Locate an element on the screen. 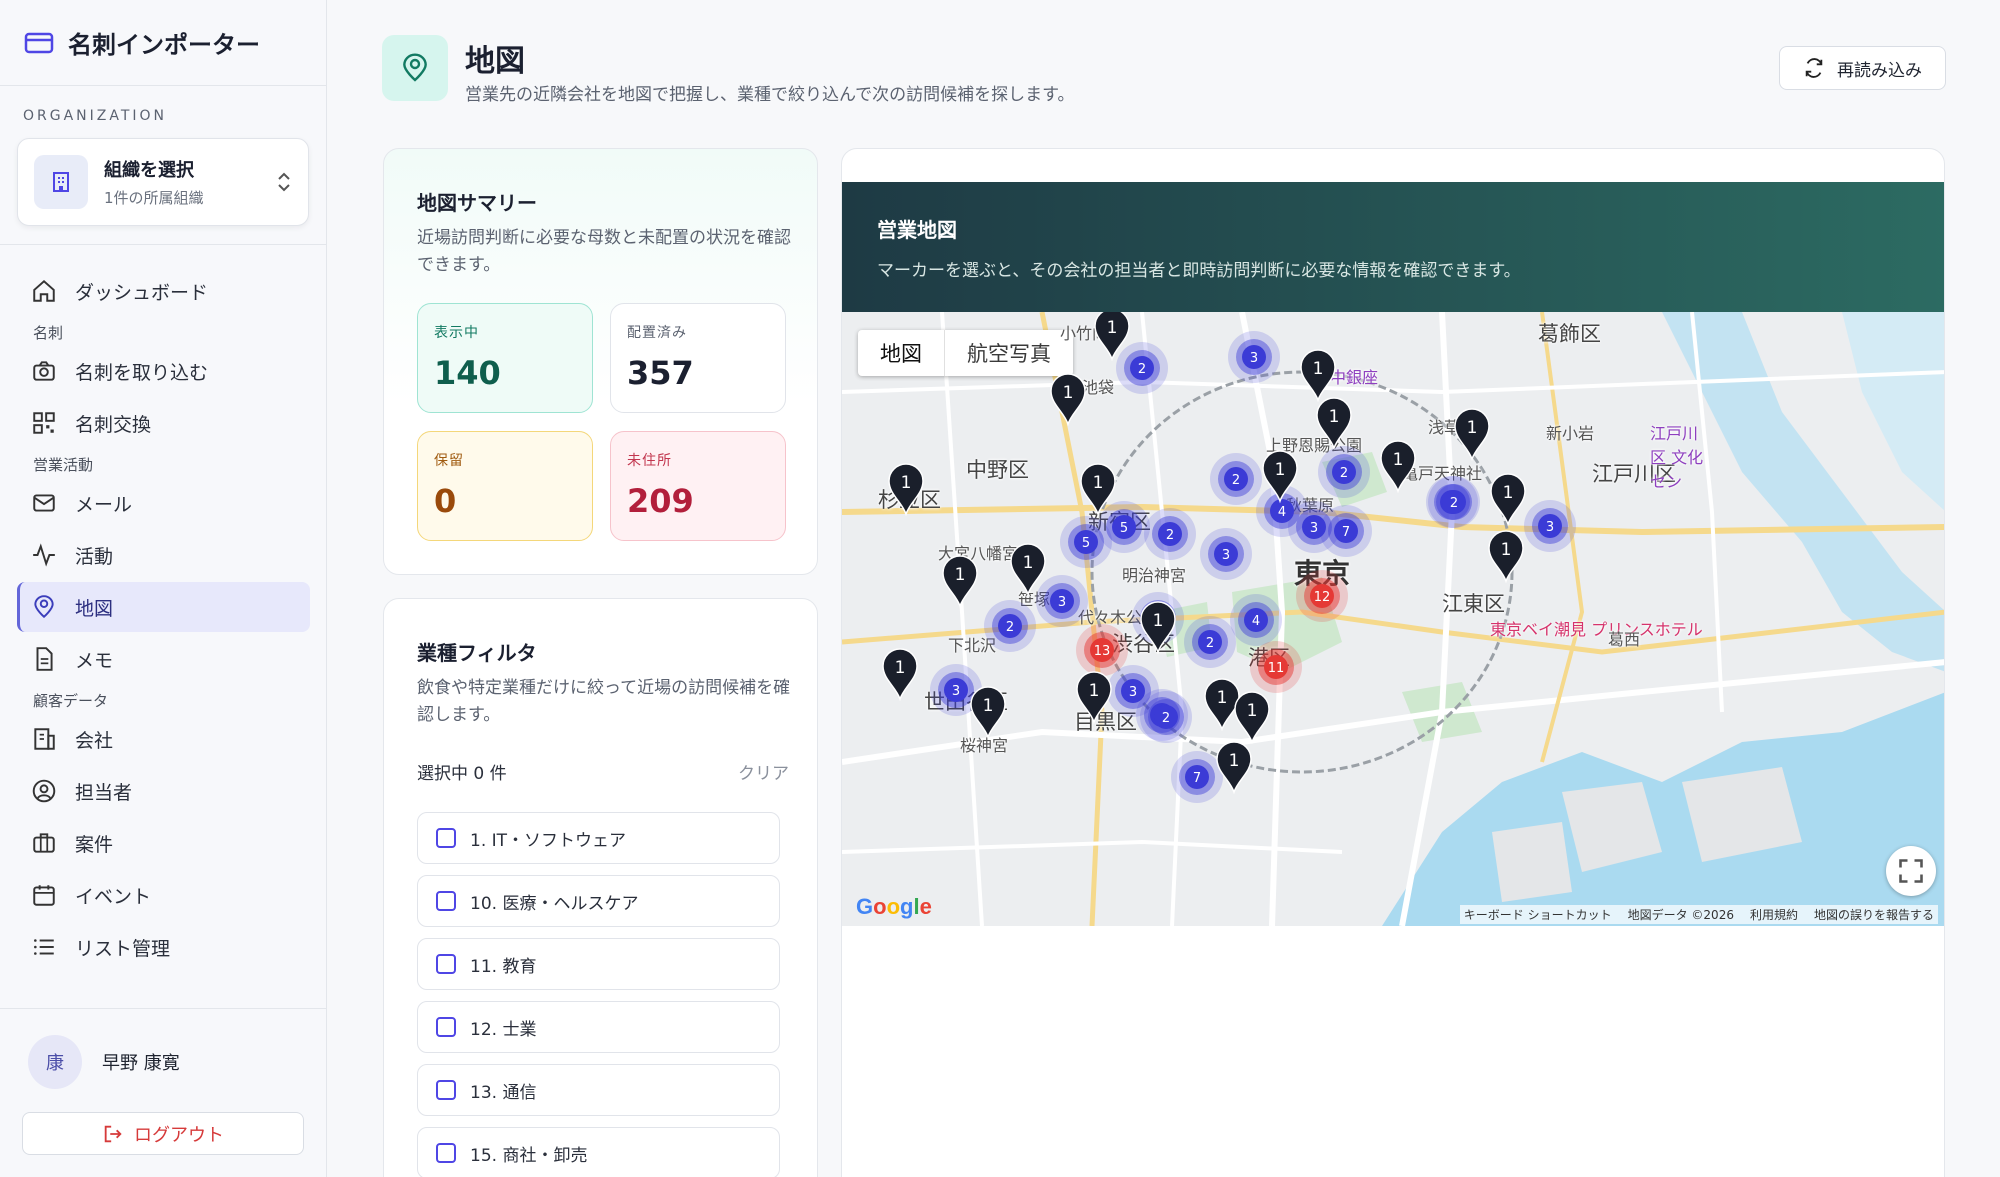 The width and height of the screenshot is (2000, 1177). marker-cluster: 4 is located at coordinates (1256, 620).